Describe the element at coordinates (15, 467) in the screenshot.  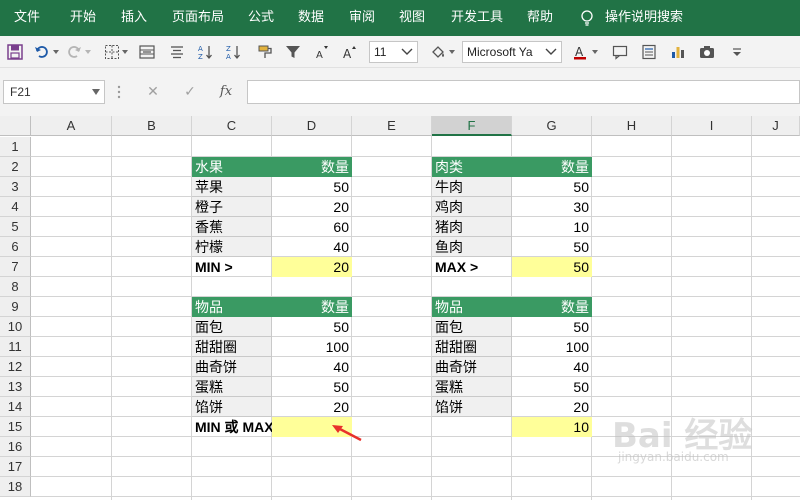
I see `row-header-17: 17` at that location.